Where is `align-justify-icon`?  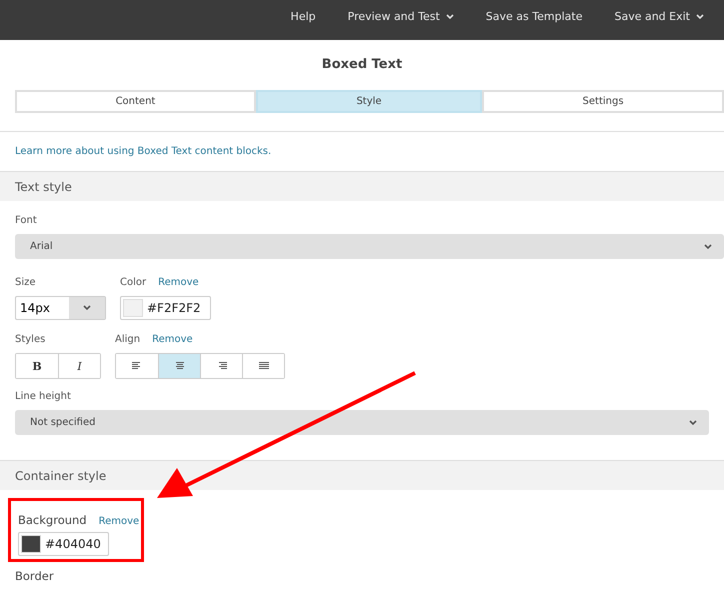
align-justify-icon is located at coordinates (263, 366).